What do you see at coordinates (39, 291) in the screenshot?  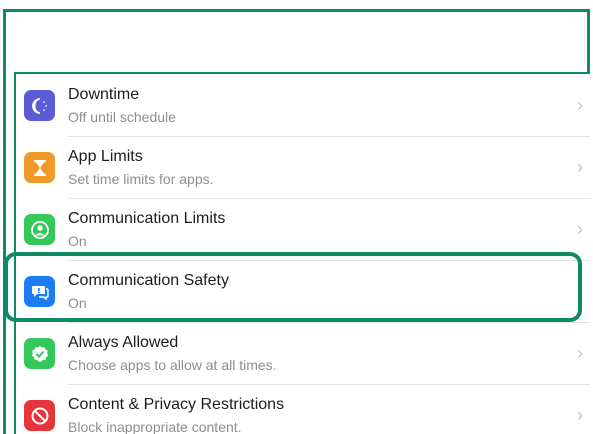 I see `chat-bubble-icon` at bounding box center [39, 291].